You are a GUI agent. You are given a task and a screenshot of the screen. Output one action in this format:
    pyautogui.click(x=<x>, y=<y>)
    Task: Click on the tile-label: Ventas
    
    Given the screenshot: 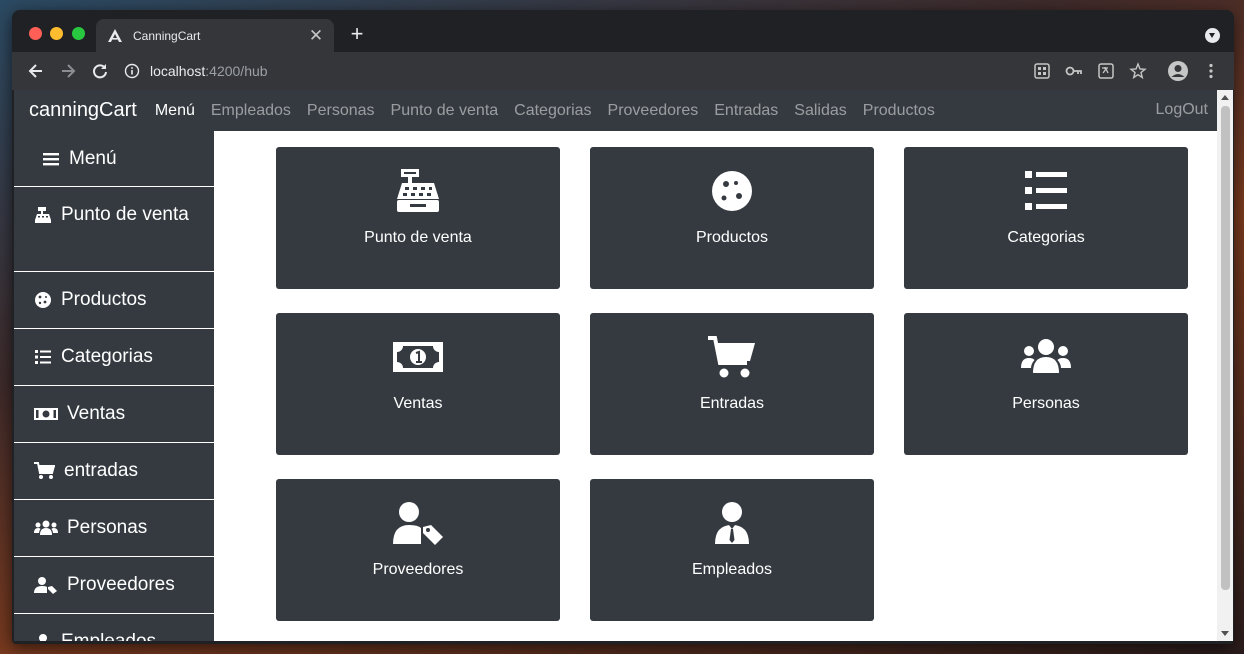 What is the action you would take?
    pyautogui.click(x=418, y=403)
    